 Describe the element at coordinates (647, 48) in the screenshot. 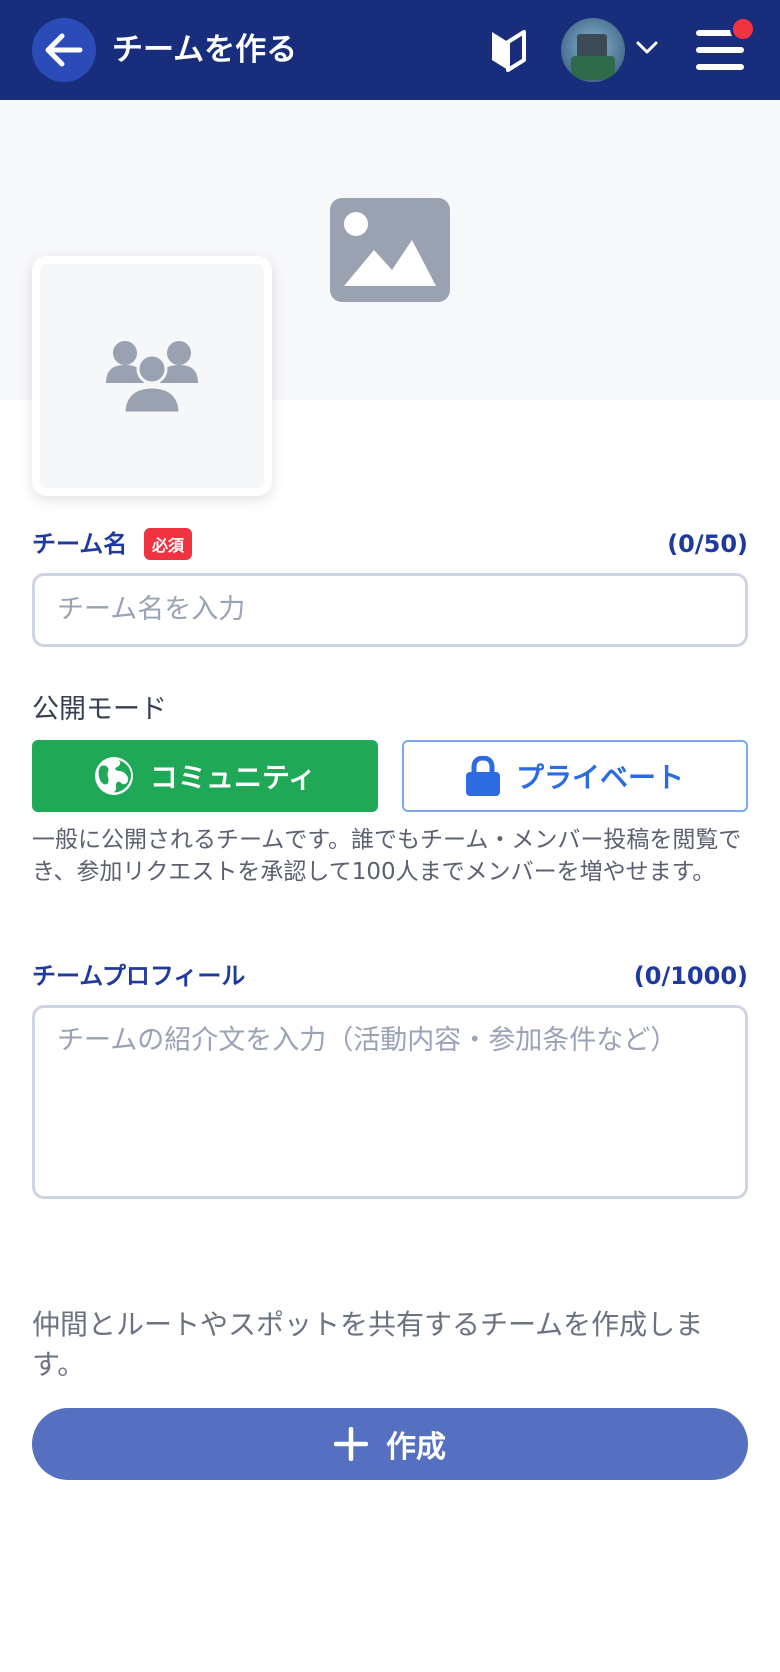

I see `chevron-down-icon` at that location.